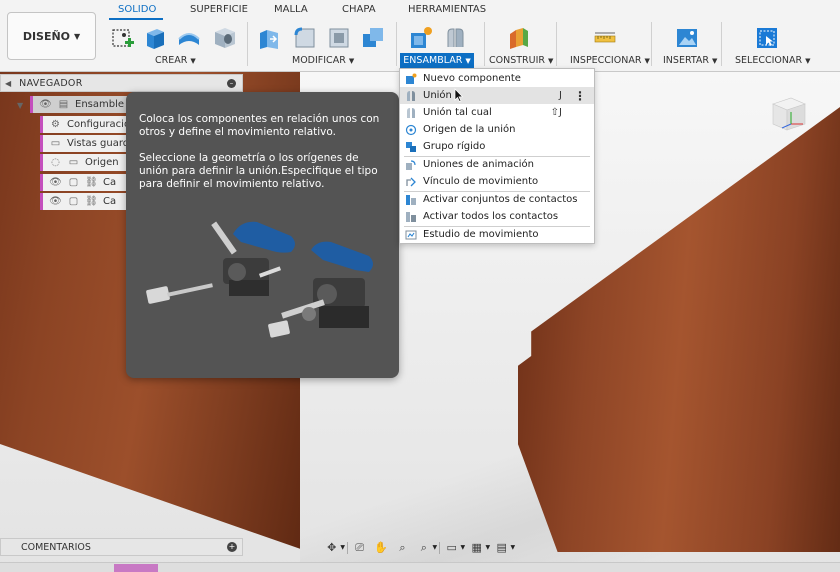  Describe the element at coordinates (497, 199) in the screenshot. I see `menu-item-enable-contact-sets: Activar conjuntos de contactos` at that location.